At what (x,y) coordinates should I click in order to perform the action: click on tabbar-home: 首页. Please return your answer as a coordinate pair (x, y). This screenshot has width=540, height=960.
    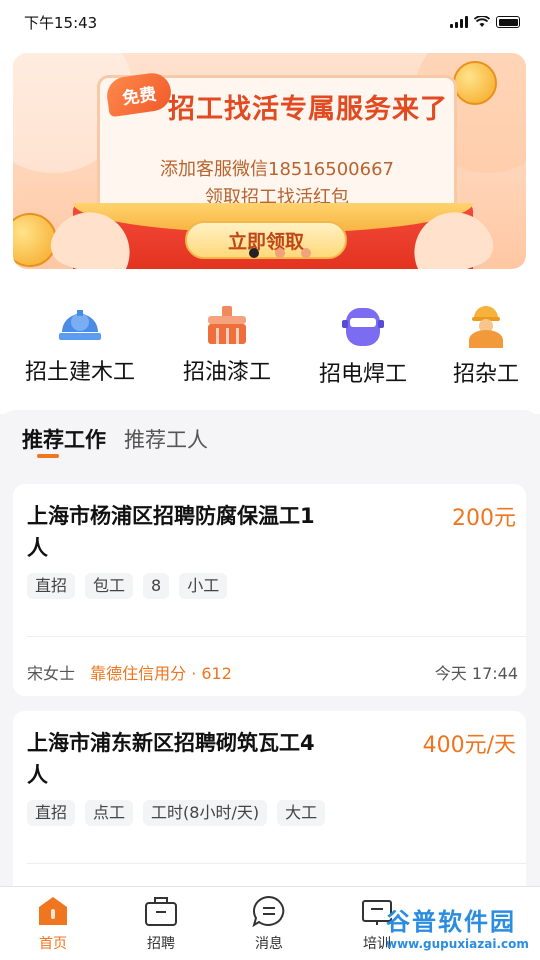
    Looking at the image, I should click on (53, 924).